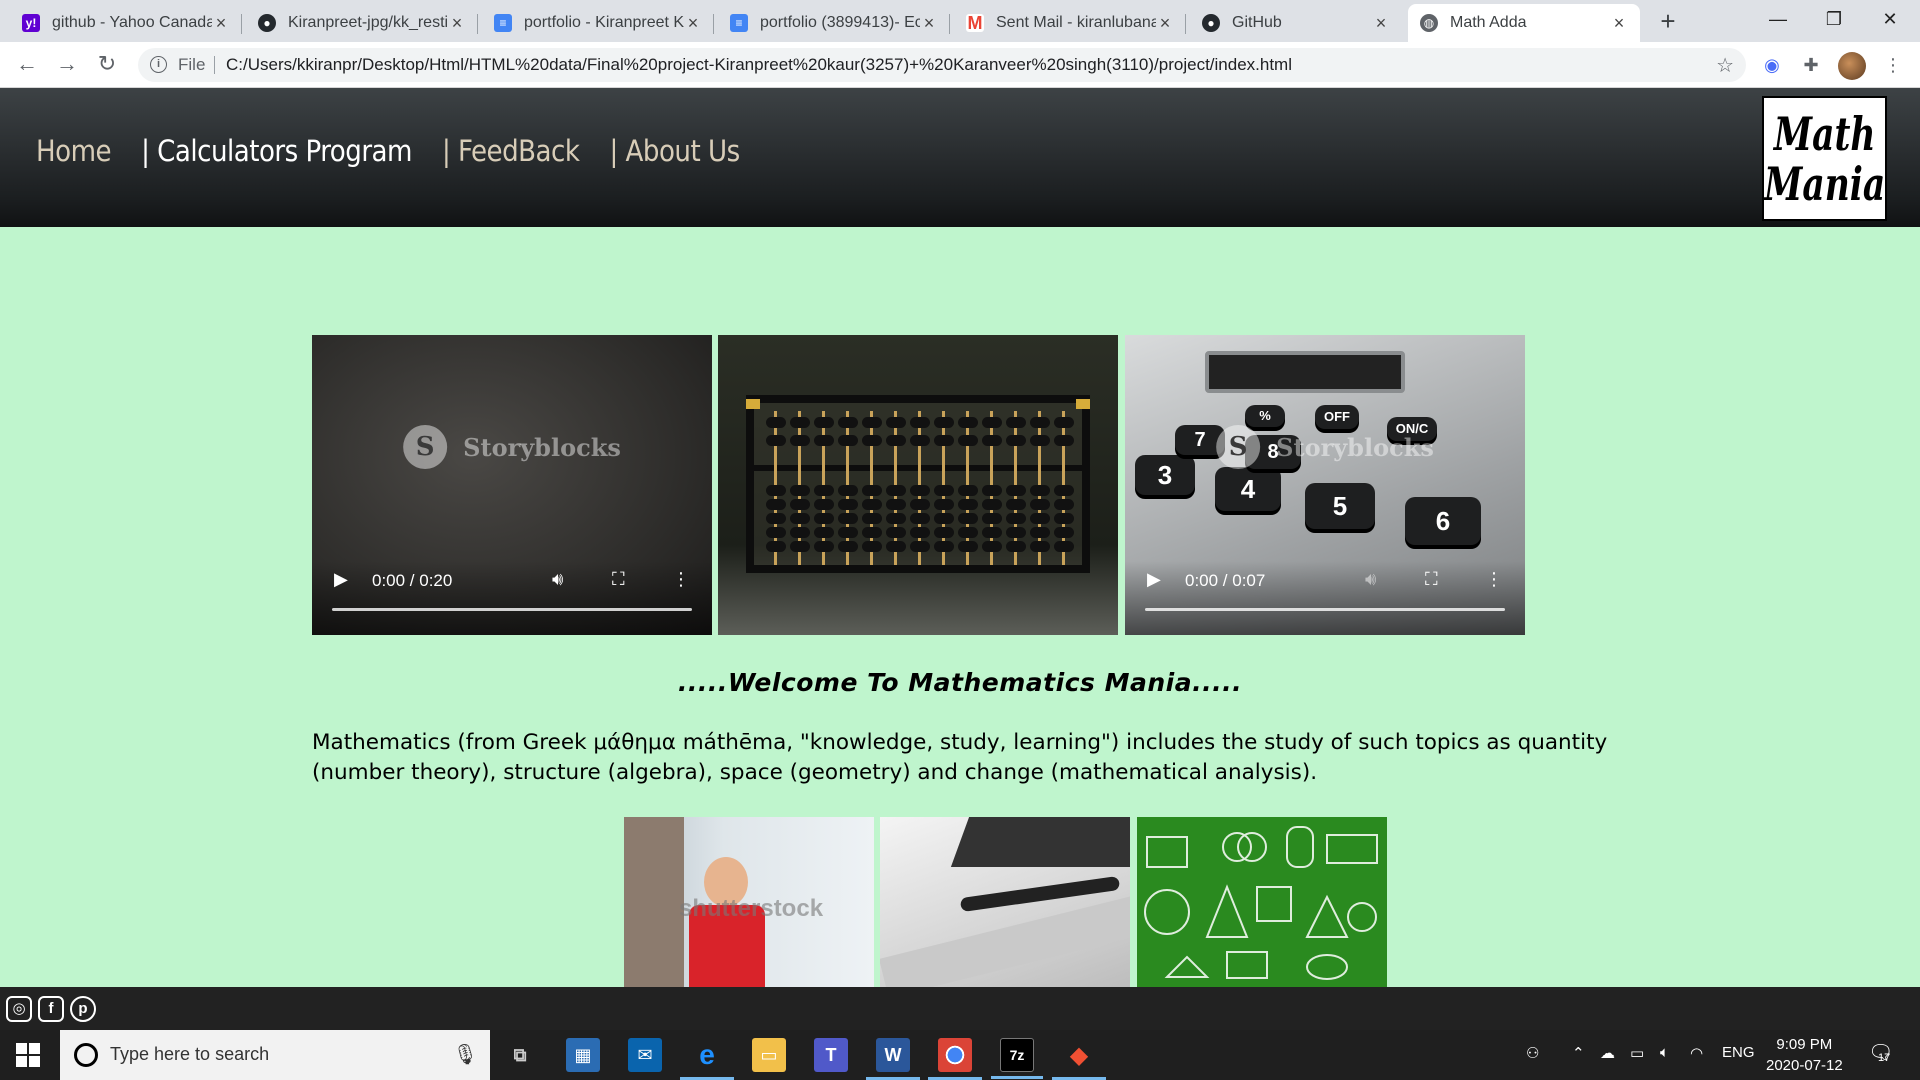 The height and width of the screenshot is (1080, 1920). I want to click on file-explorer-icon: ▭, so click(769, 1055).